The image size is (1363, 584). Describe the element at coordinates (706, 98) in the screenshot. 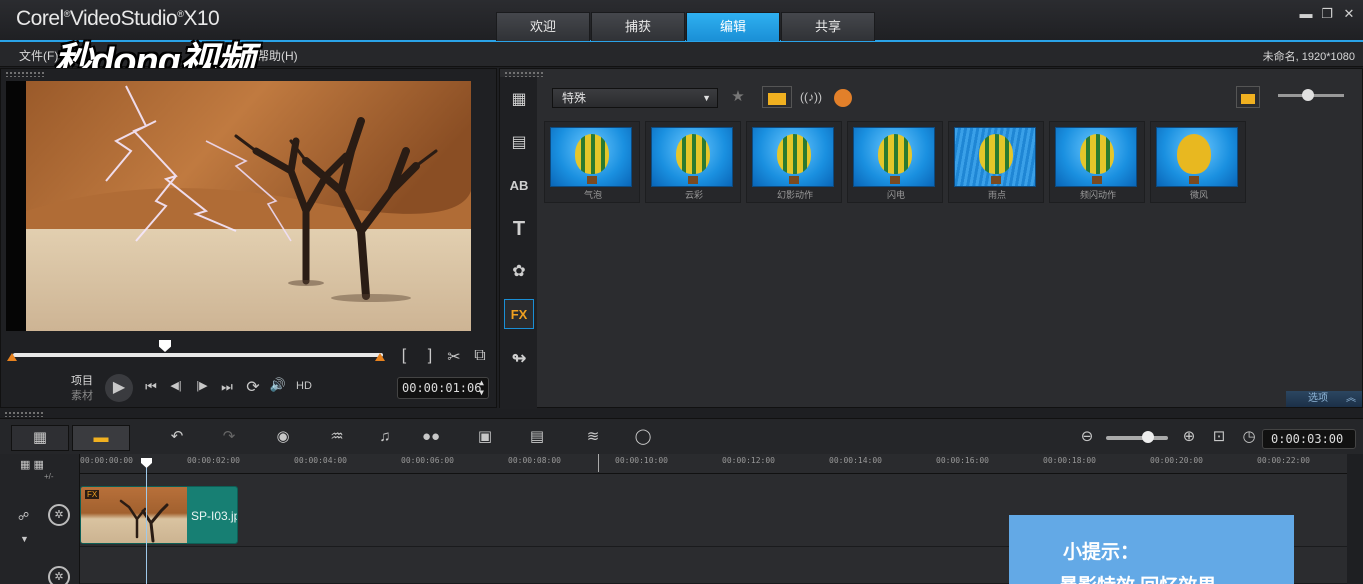

I see `chevron-down-icon: ▼` at that location.